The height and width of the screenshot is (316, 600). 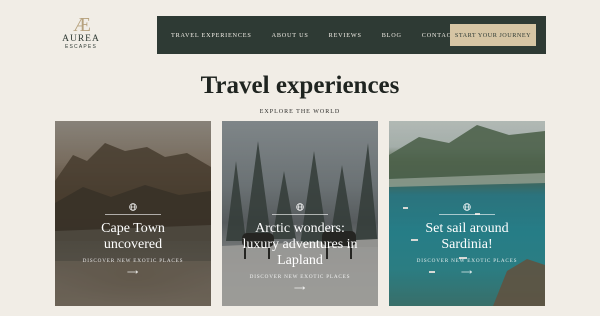 I want to click on nav-item-about-us: ABOUT US, so click(x=290, y=35).